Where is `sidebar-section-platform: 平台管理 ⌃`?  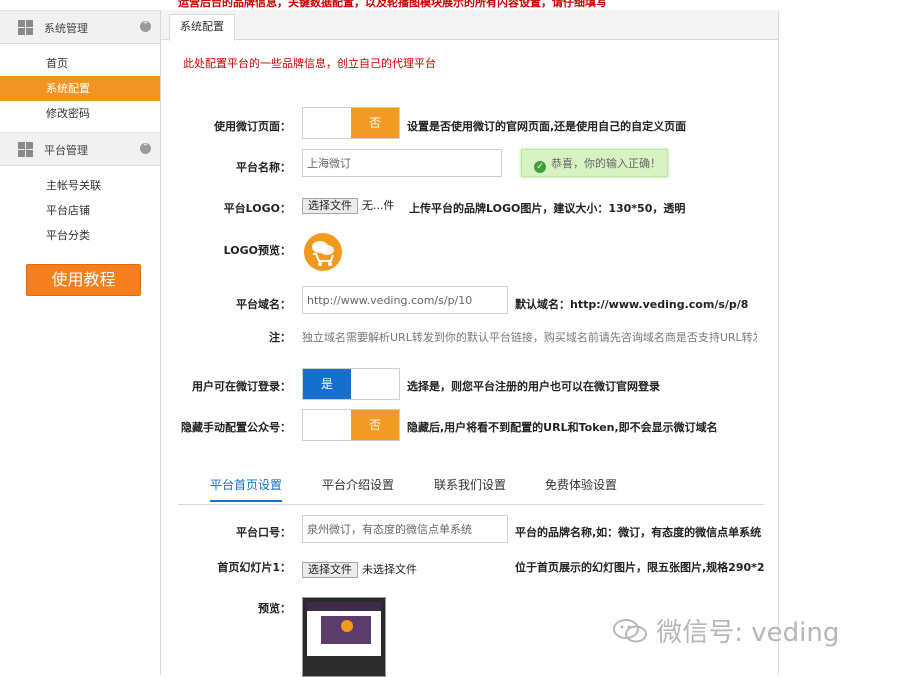
sidebar-section-platform: 平台管理 ⌃ is located at coordinates (80, 149).